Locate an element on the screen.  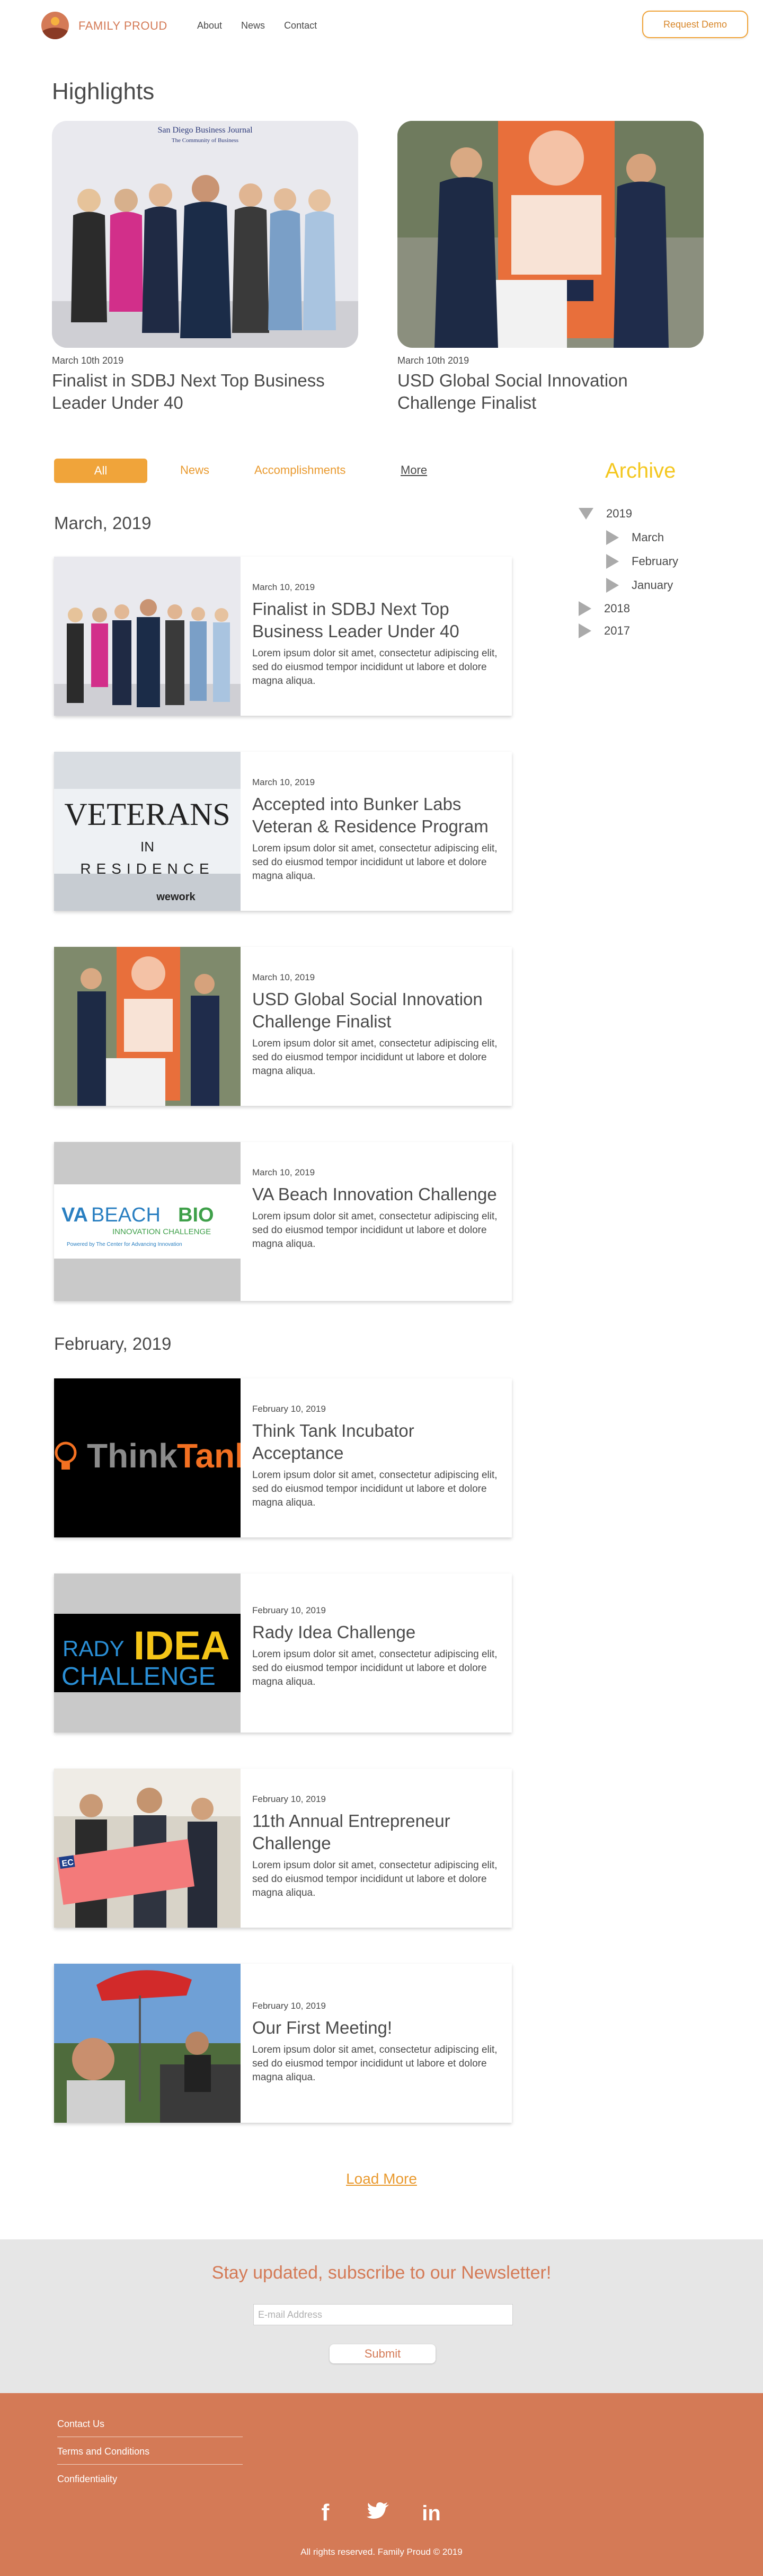
logo-challenge-text: CHALLENGE is located at coordinates (138, 1677).